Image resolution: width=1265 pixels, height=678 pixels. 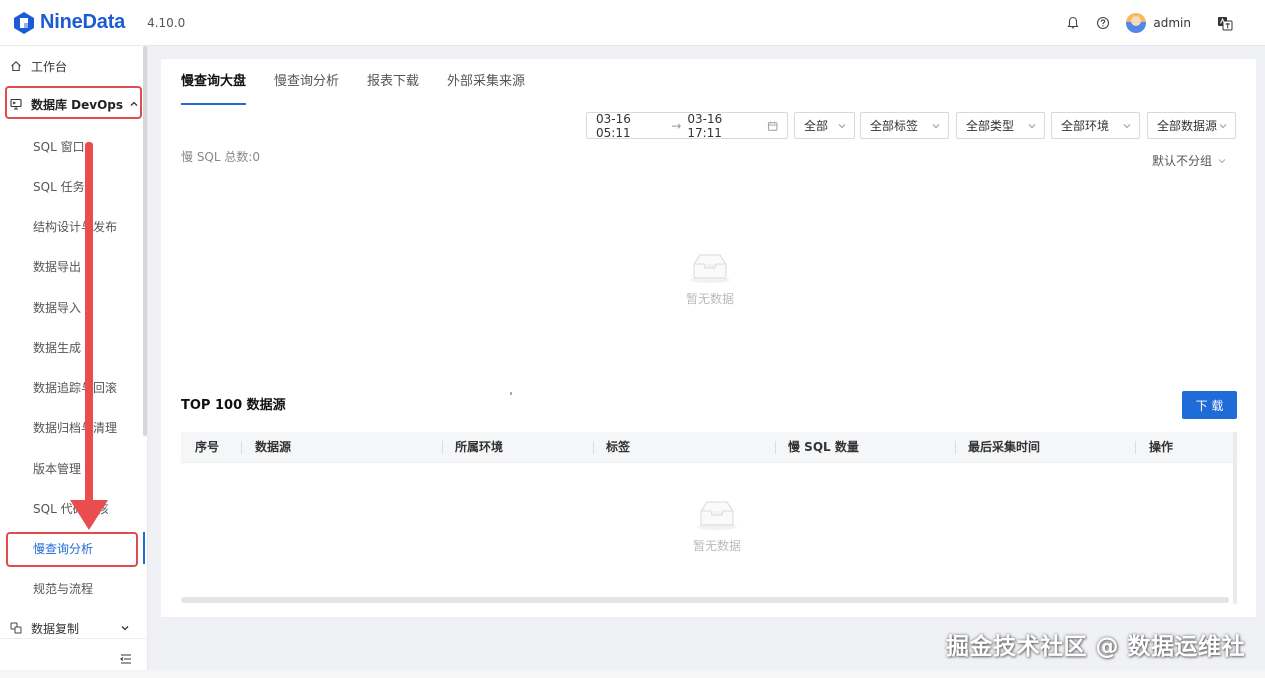 I want to click on empty-state-table: 暂无数据, so click(x=717, y=526).